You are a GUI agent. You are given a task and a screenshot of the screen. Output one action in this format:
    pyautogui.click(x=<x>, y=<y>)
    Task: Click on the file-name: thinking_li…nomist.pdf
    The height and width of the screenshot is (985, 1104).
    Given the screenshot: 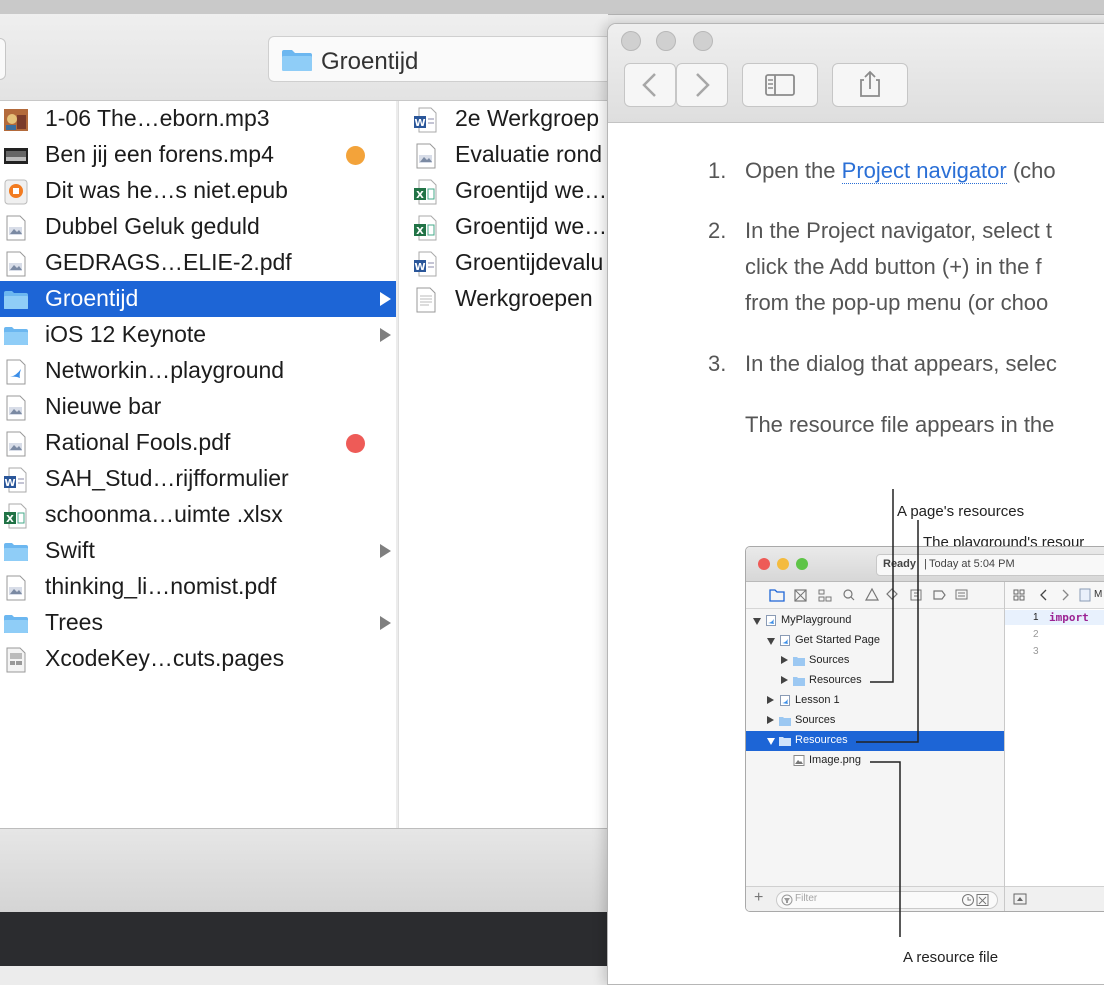 What is the action you would take?
    pyautogui.click(x=161, y=586)
    